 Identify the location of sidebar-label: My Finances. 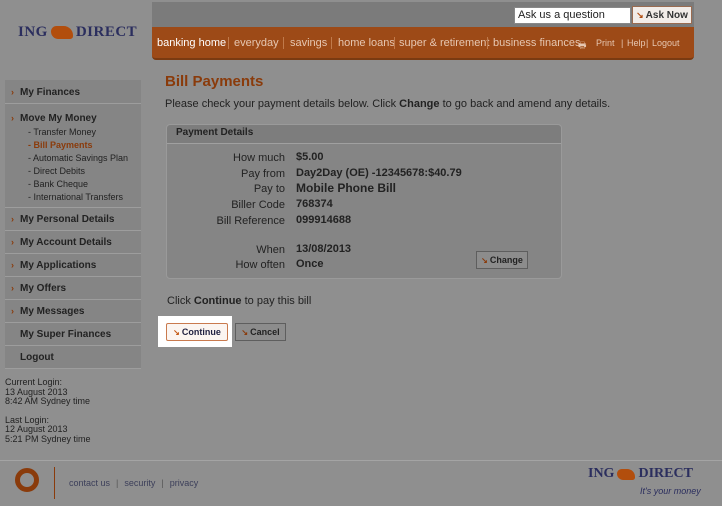
(50, 92).